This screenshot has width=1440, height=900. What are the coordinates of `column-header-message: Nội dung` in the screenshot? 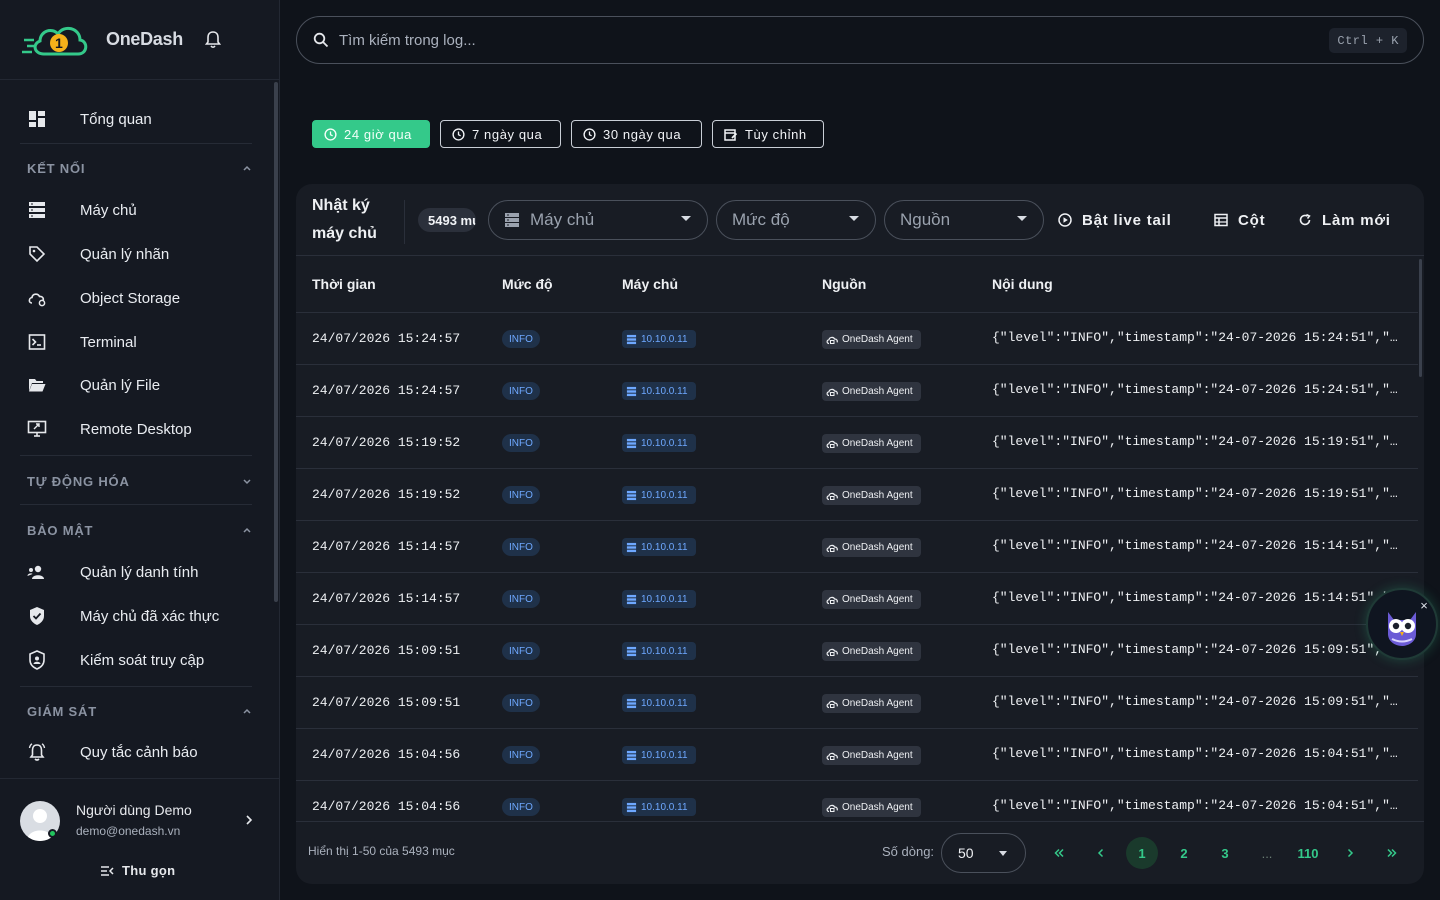 It's located at (1022, 284).